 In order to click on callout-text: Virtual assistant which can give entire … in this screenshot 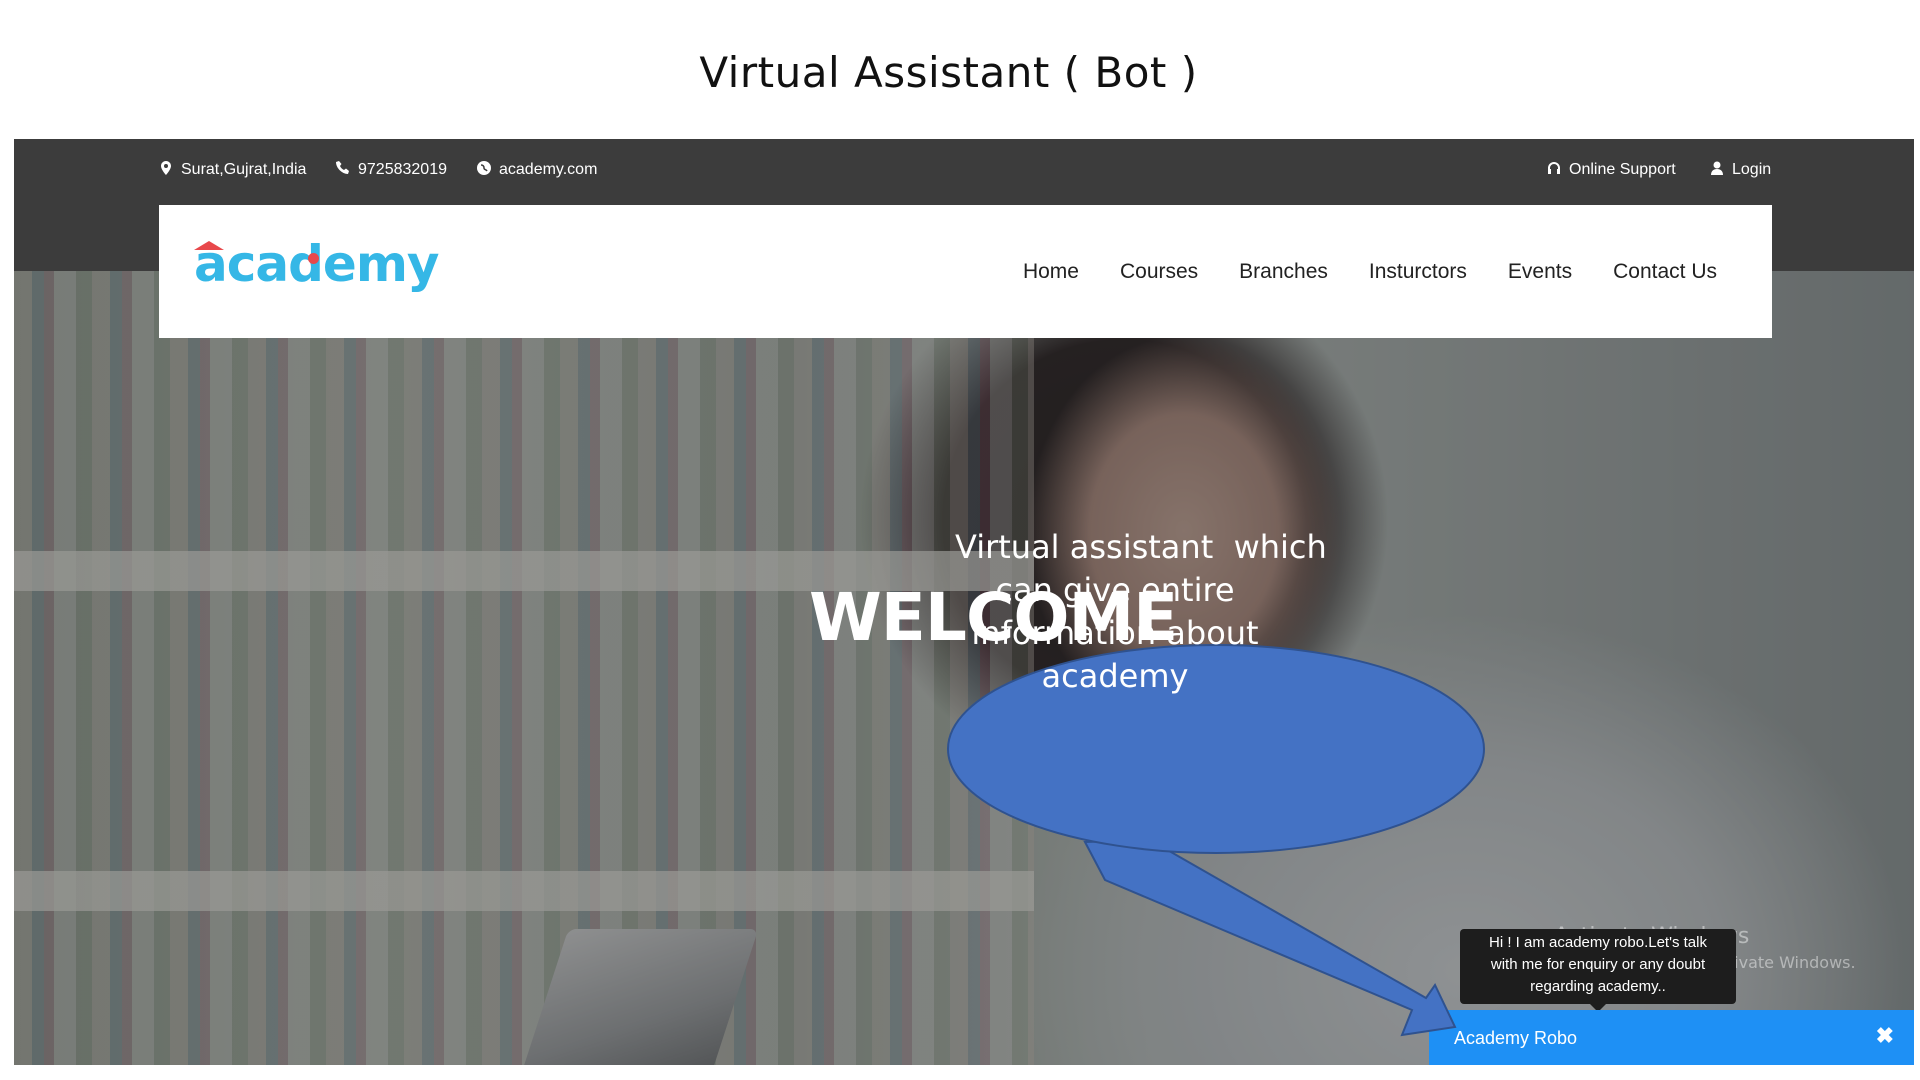, I will do `click(1141, 612)`.